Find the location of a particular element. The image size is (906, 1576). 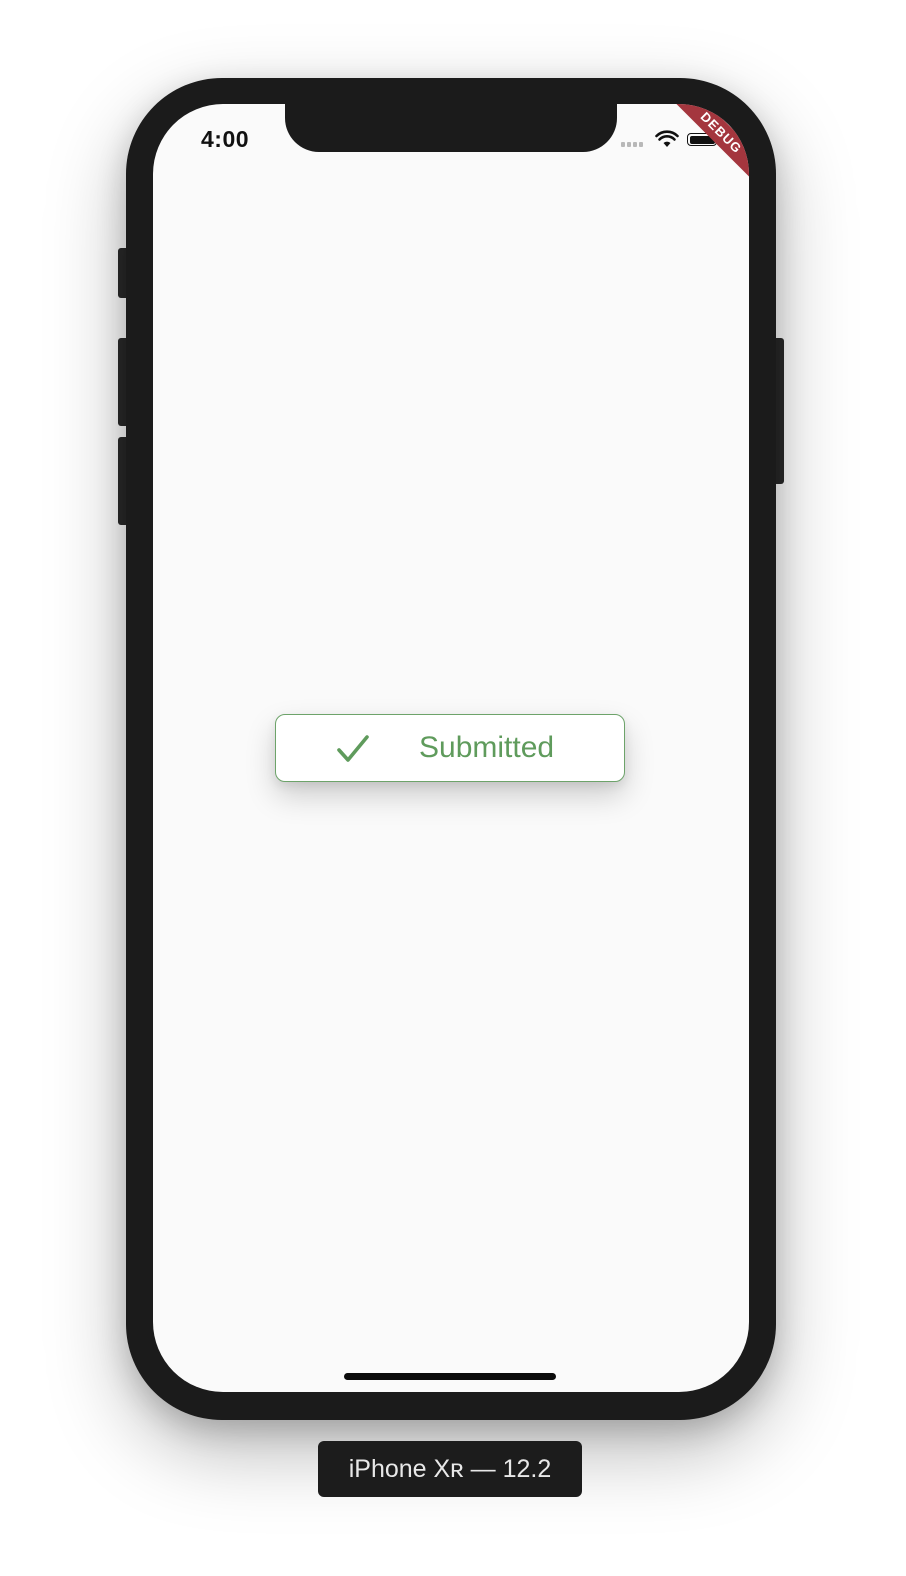

checkmark-icon is located at coordinates (353, 748).